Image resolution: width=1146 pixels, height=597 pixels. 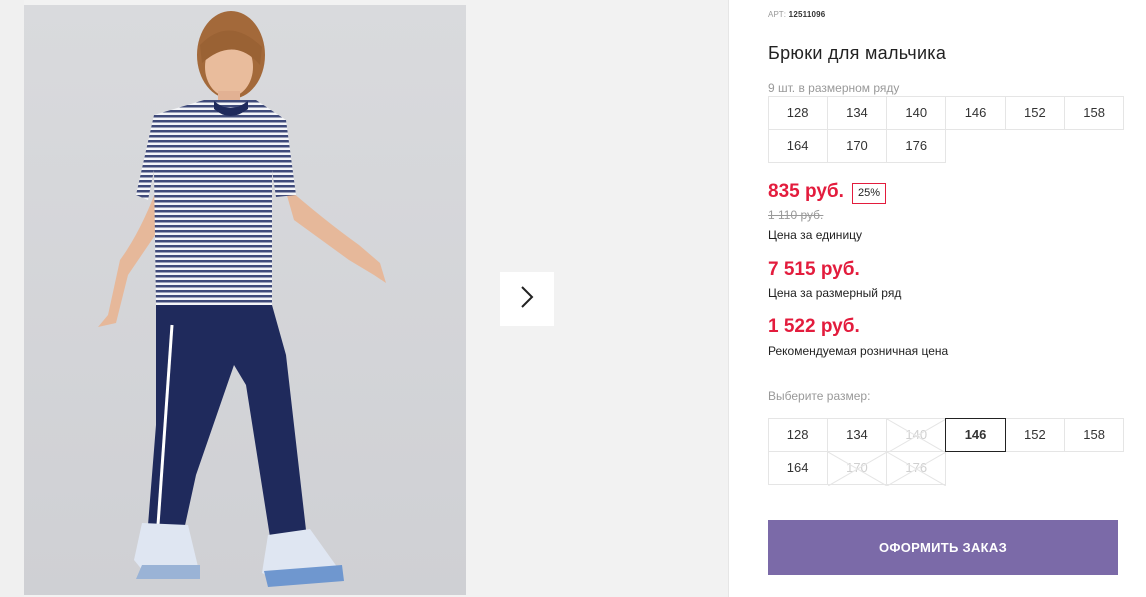 I want to click on row-size-cell: 176, so click(x=916, y=145).